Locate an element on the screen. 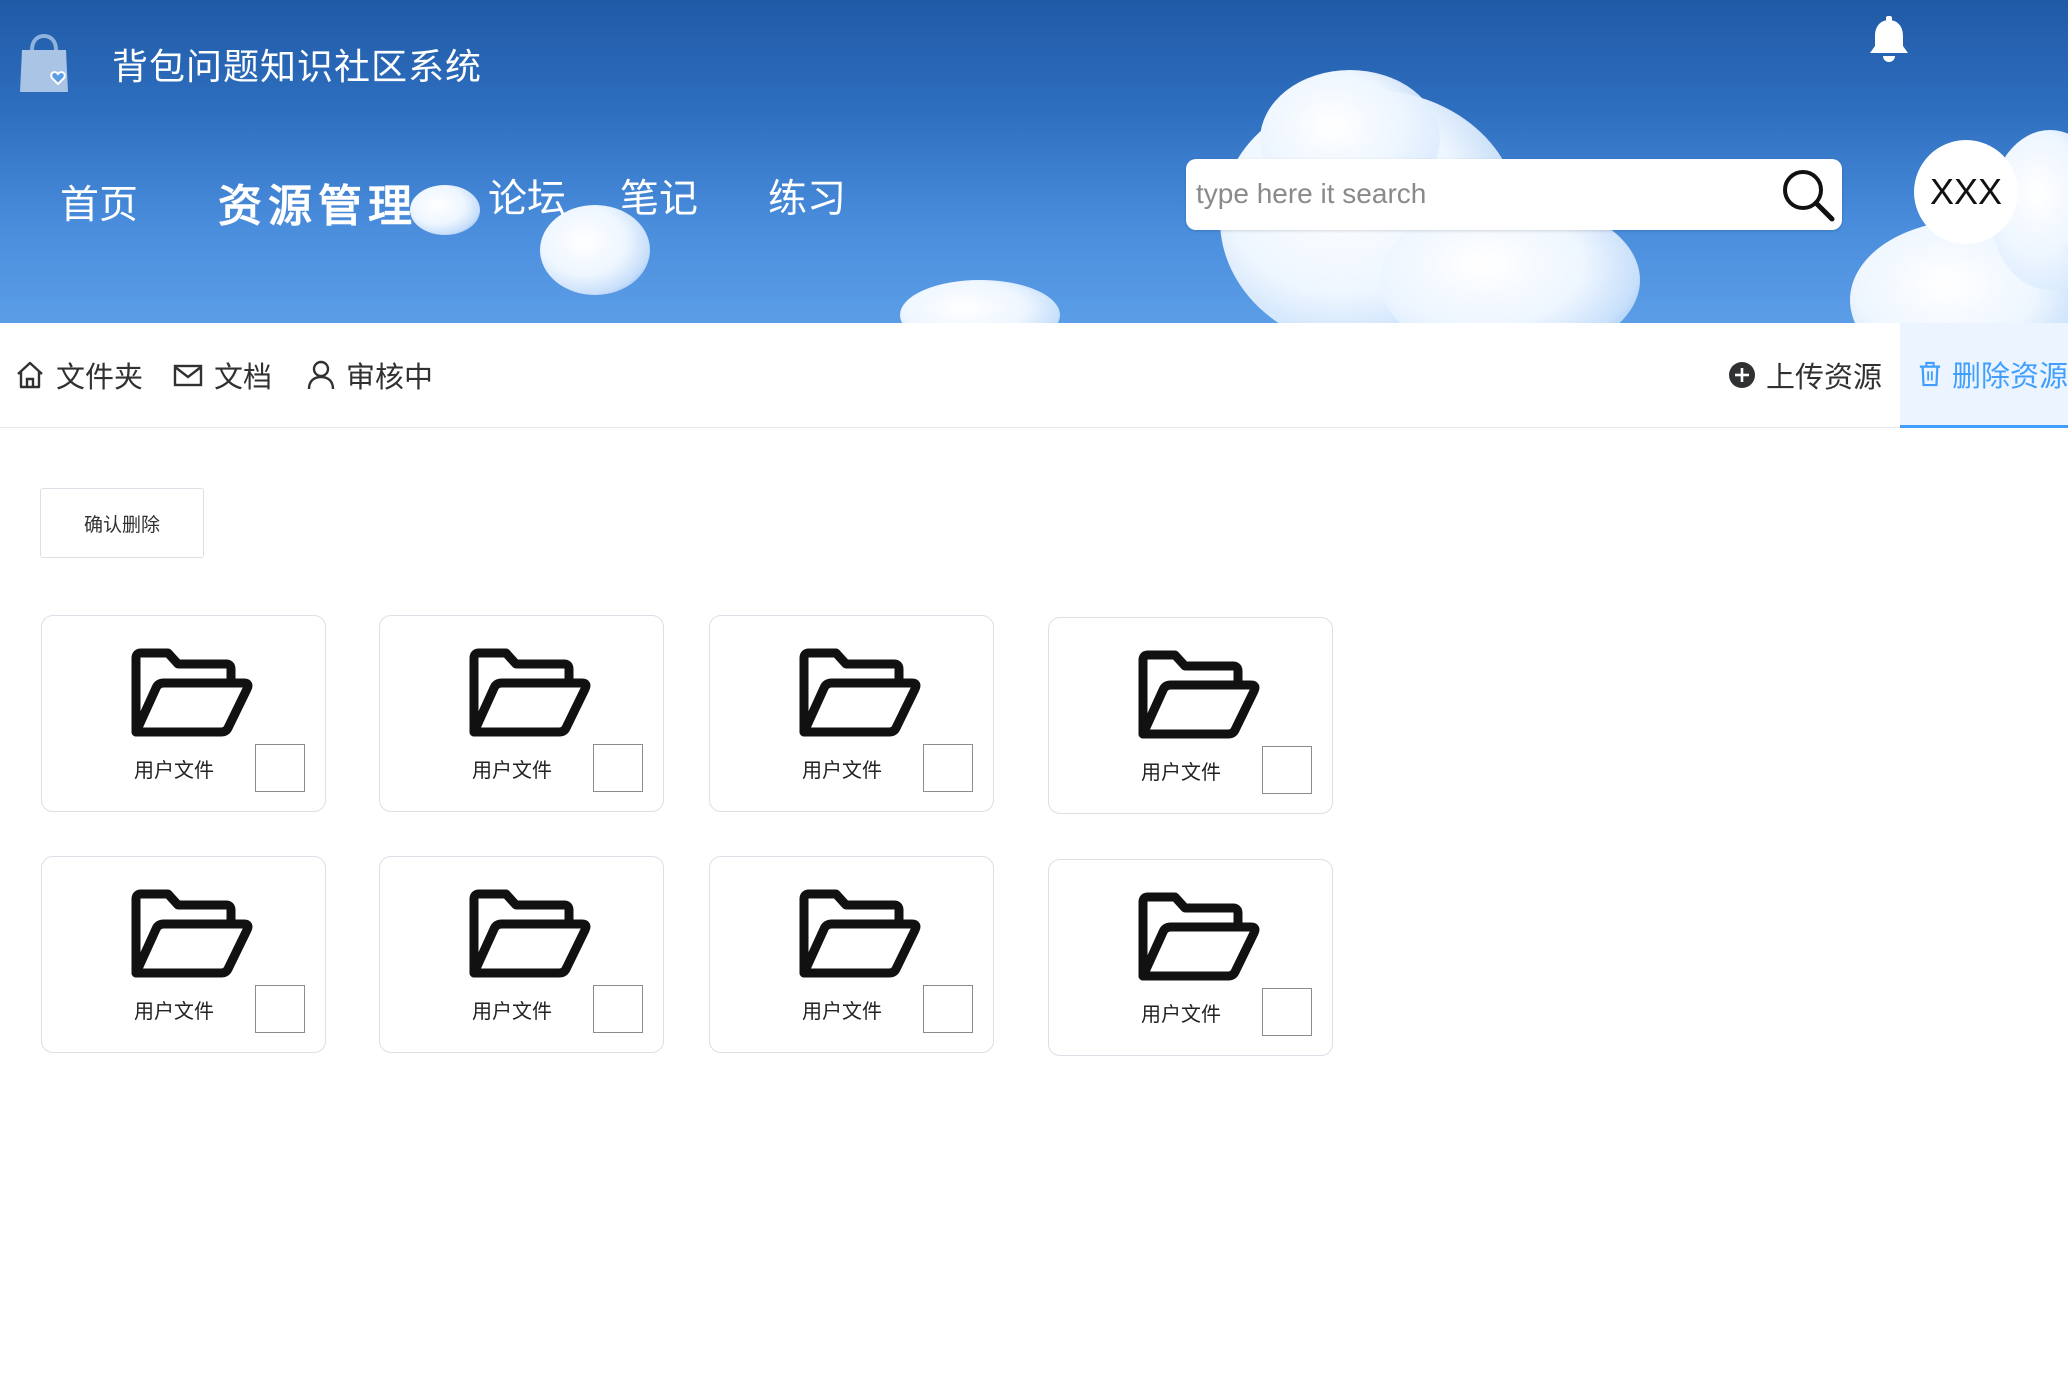  submenu-item-under-review: 审核中 is located at coordinates (369, 375).